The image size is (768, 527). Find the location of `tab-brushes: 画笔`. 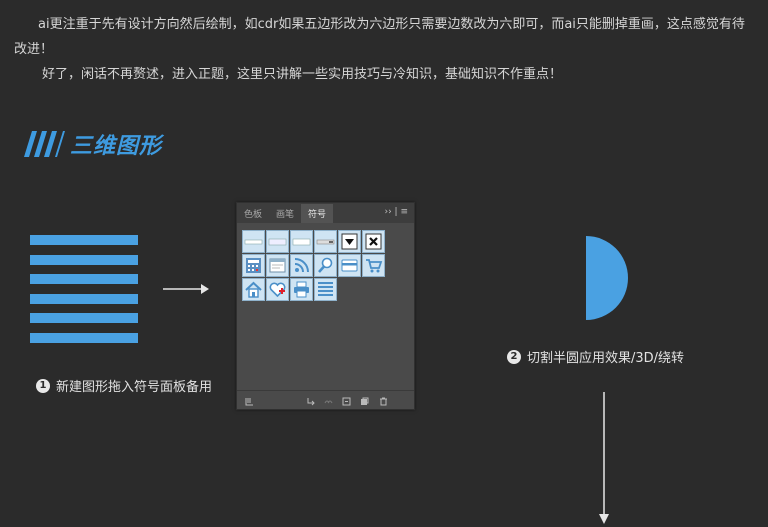

tab-brushes: 画笔 is located at coordinates (285, 213).